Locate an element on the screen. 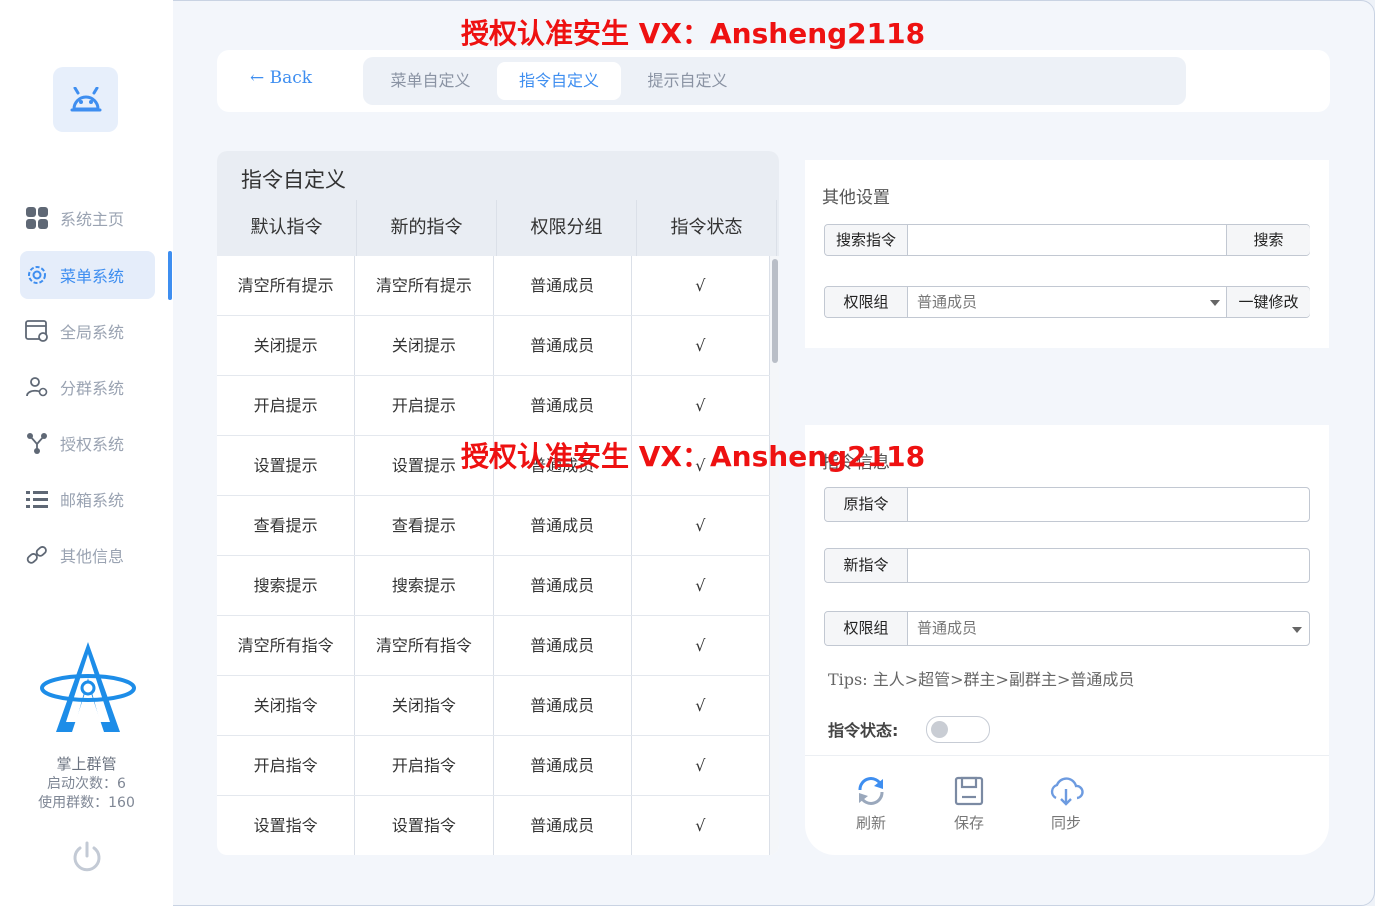  save-icon is located at coordinates (969, 791).